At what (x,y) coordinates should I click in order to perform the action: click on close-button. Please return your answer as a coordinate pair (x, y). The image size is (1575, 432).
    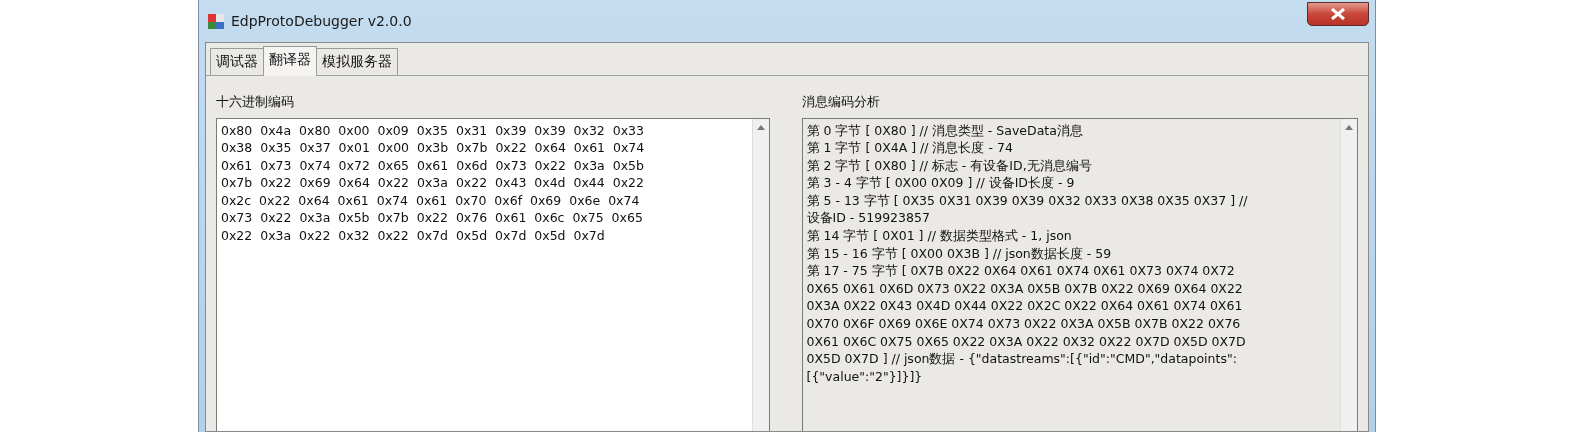
    Looking at the image, I should click on (1338, 14).